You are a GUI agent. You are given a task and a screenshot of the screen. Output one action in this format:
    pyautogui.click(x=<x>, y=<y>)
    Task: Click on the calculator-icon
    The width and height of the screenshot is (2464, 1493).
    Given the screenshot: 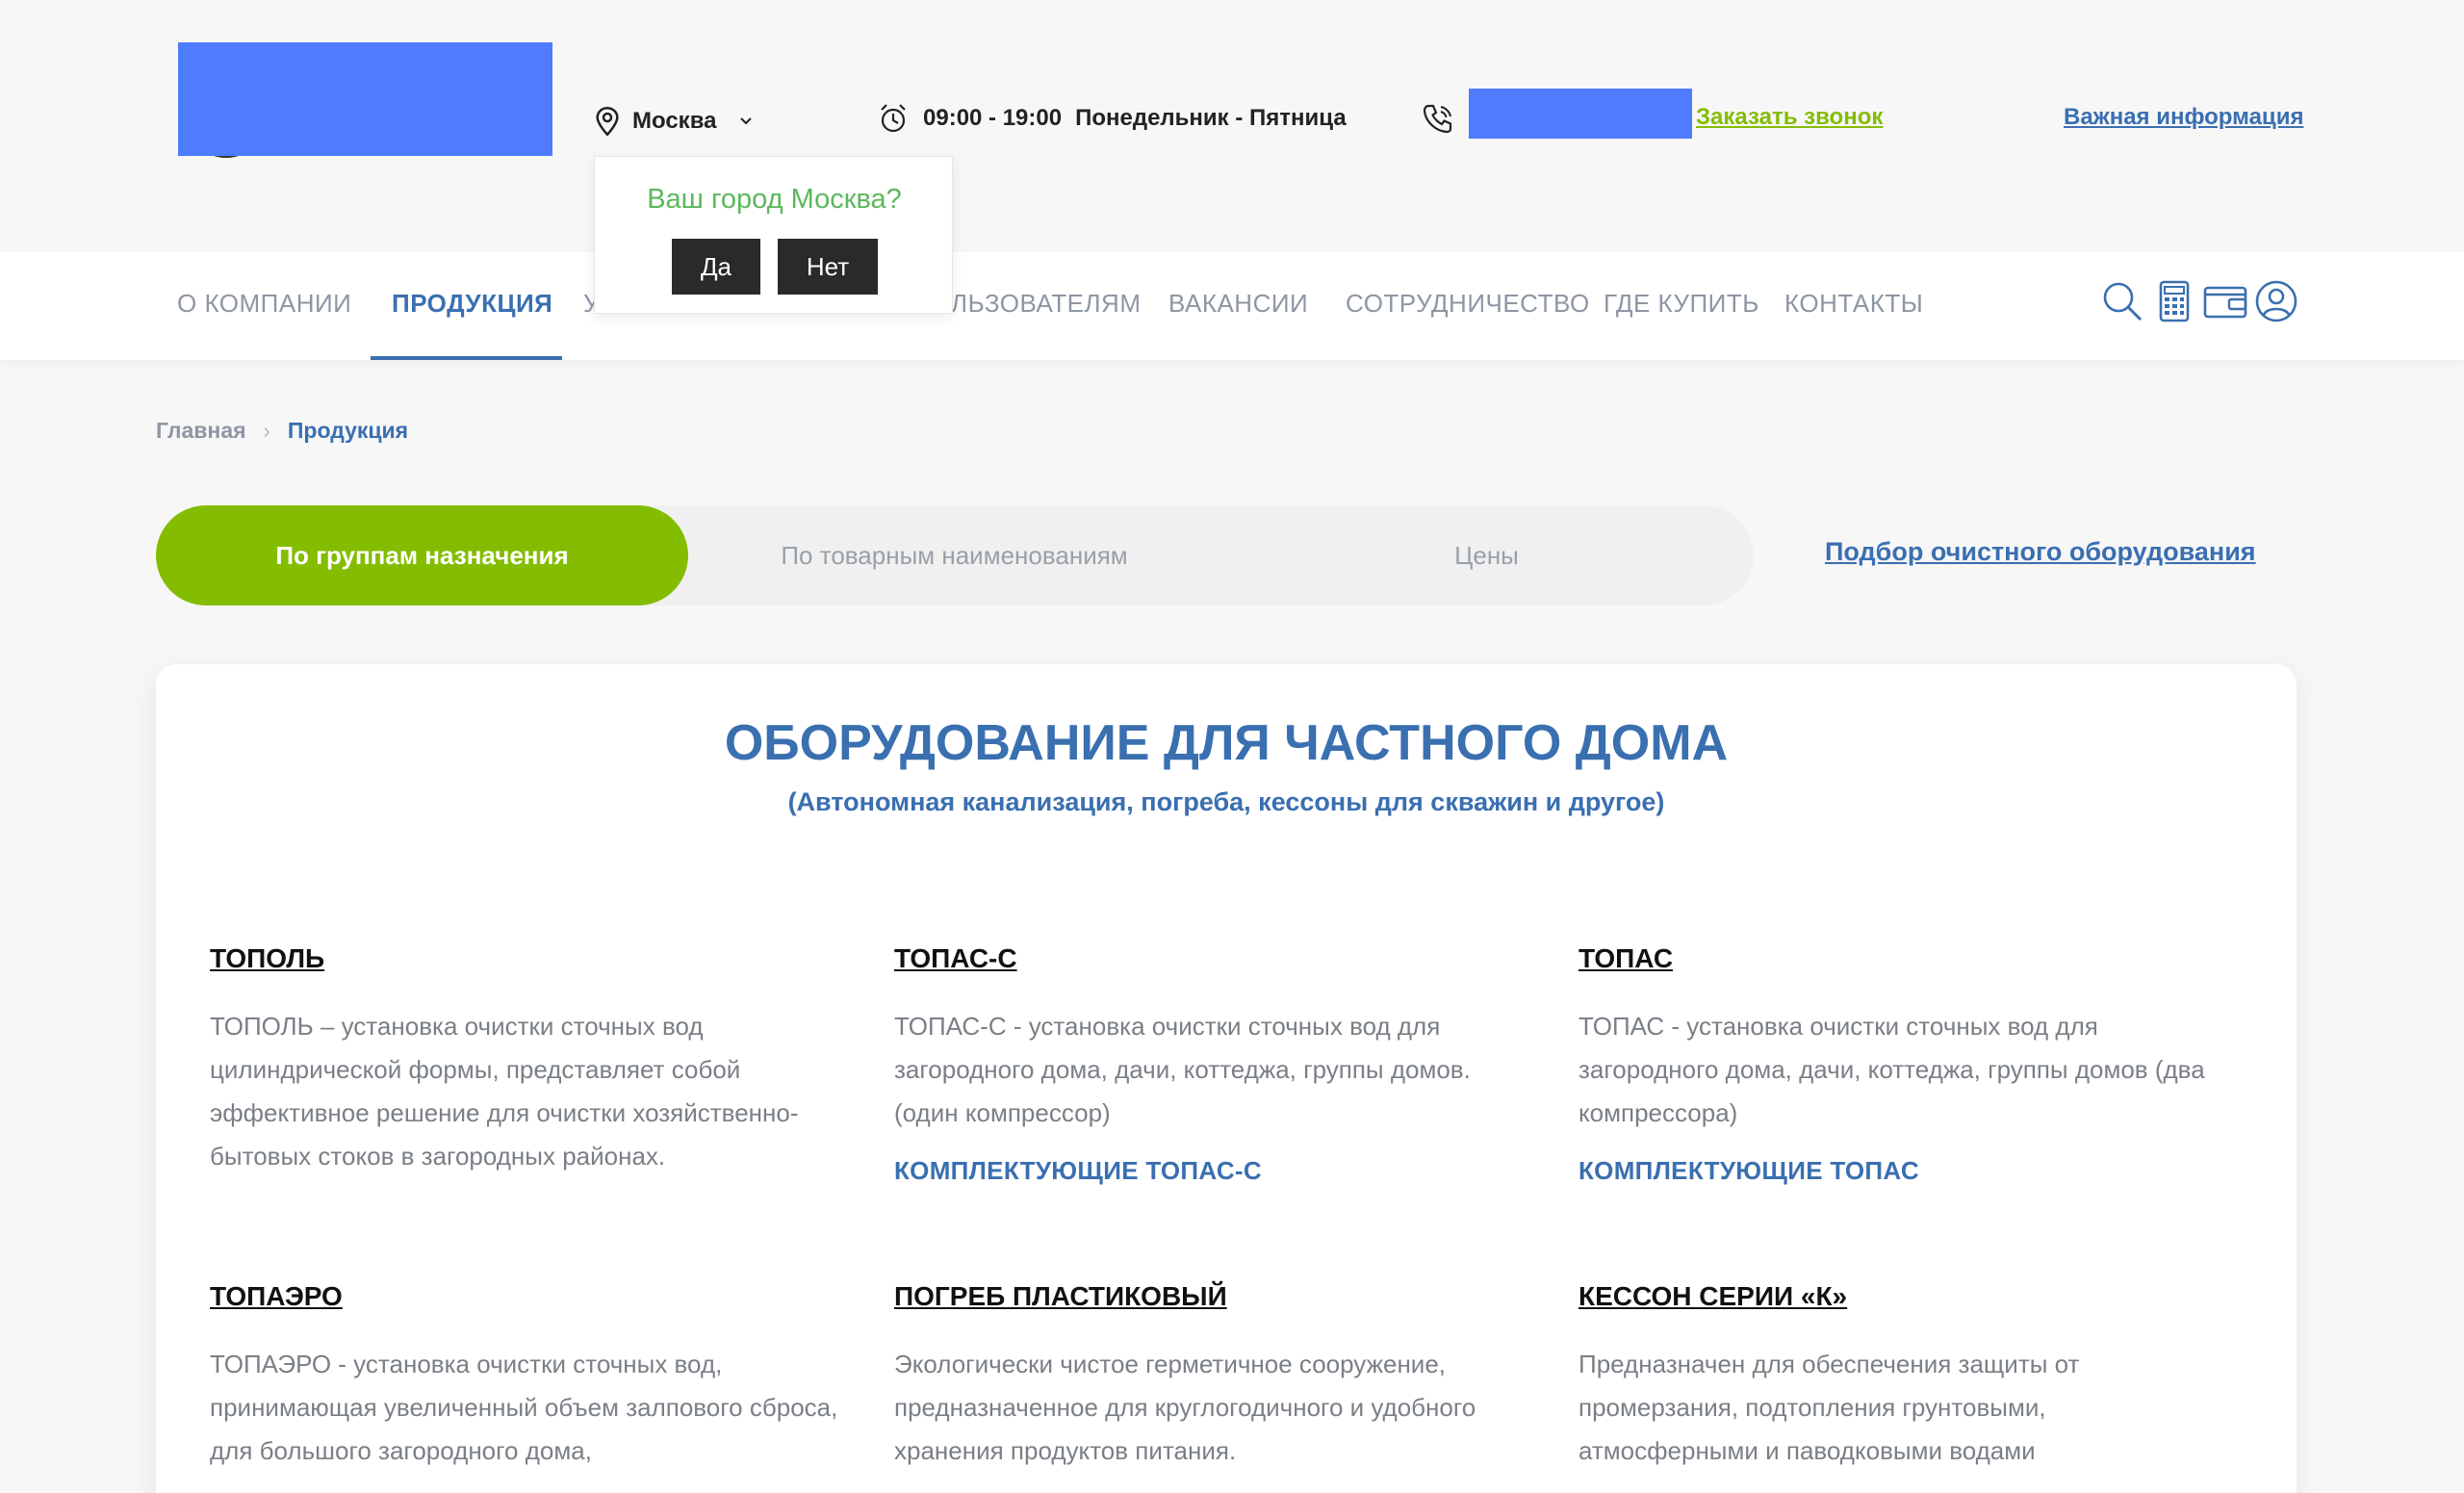 What is the action you would take?
    pyautogui.click(x=2174, y=301)
    